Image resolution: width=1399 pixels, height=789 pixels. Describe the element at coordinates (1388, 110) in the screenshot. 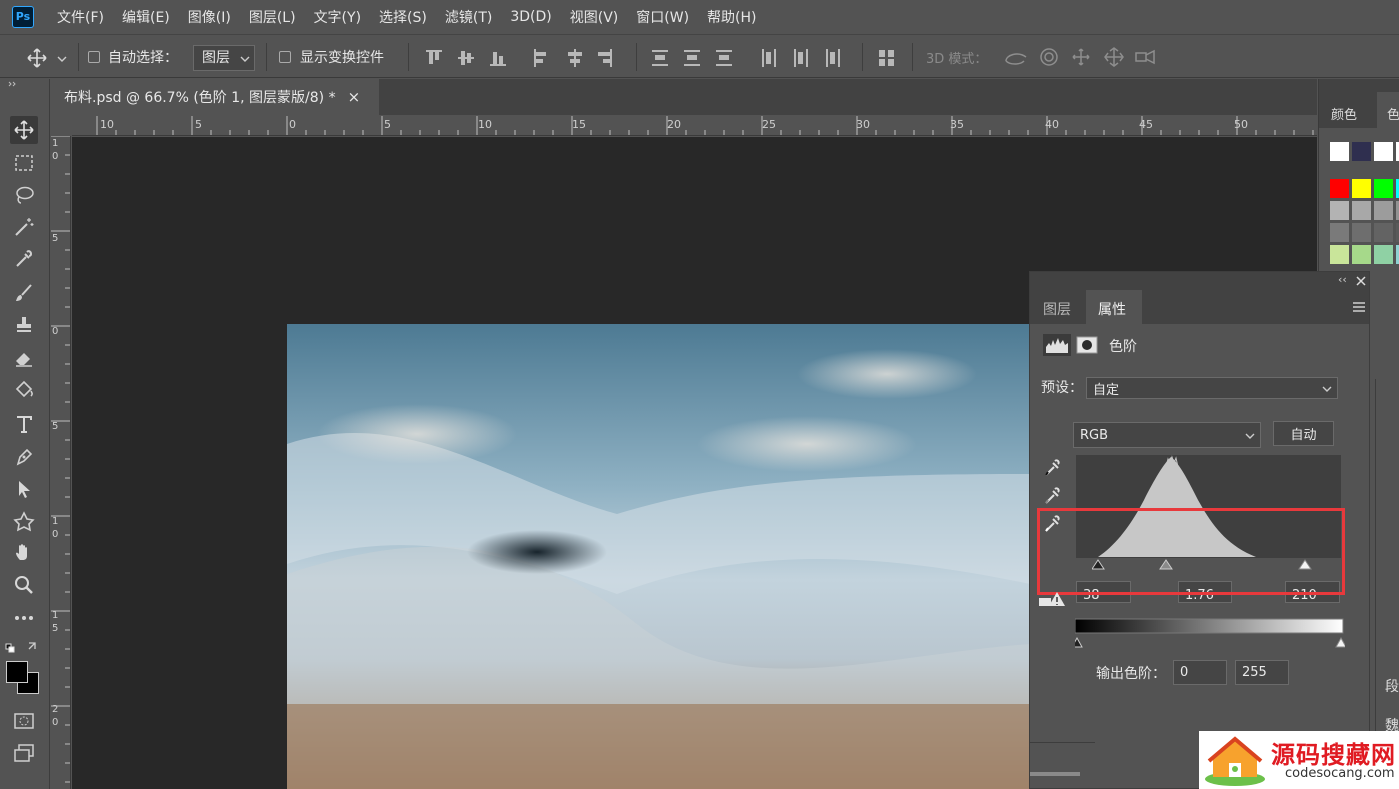

I see `tab-swatches: 色` at that location.